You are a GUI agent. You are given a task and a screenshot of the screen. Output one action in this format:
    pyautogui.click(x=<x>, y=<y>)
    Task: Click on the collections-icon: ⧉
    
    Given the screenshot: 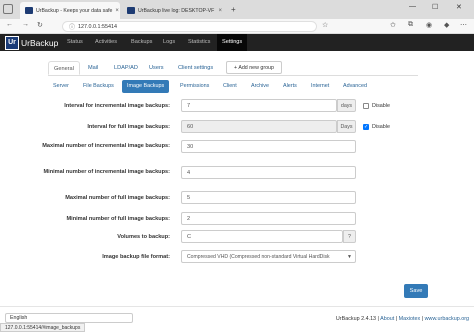 What is the action you would take?
    pyautogui.click(x=410, y=25)
    